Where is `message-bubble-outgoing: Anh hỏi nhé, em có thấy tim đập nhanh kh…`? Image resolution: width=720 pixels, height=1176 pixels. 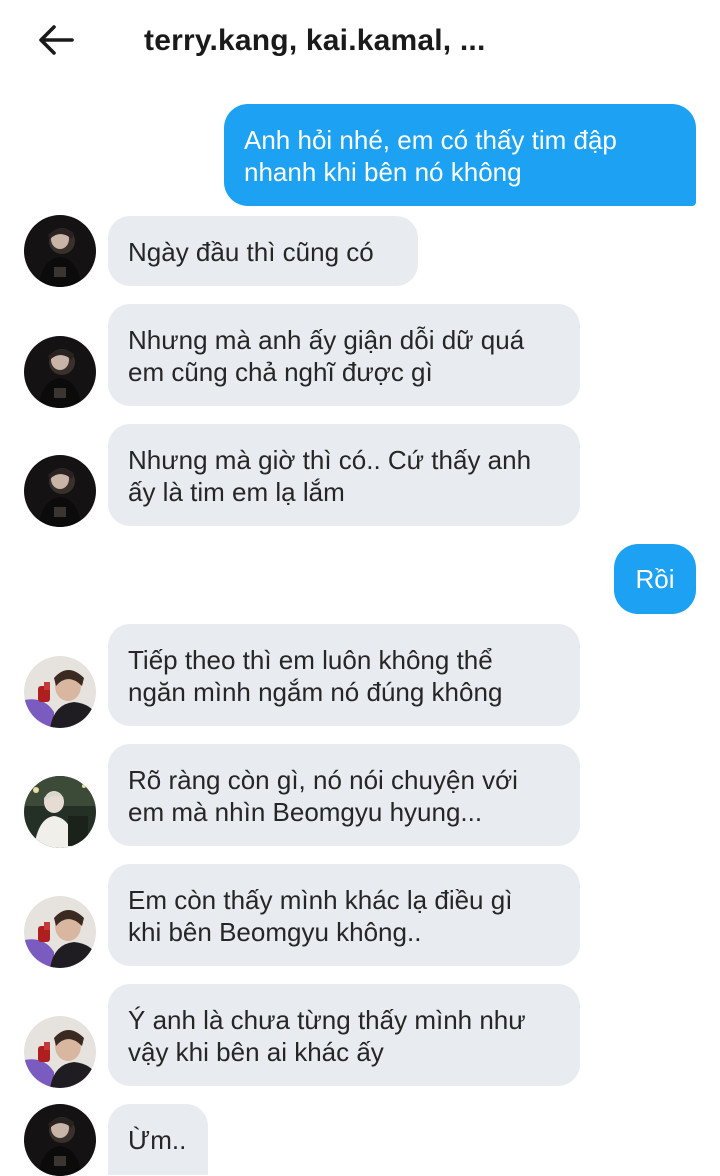
message-bubble-outgoing: Anh hỏi nhé, em có thấy tim đập nhanh kh… is located at coordinates (460, 155).